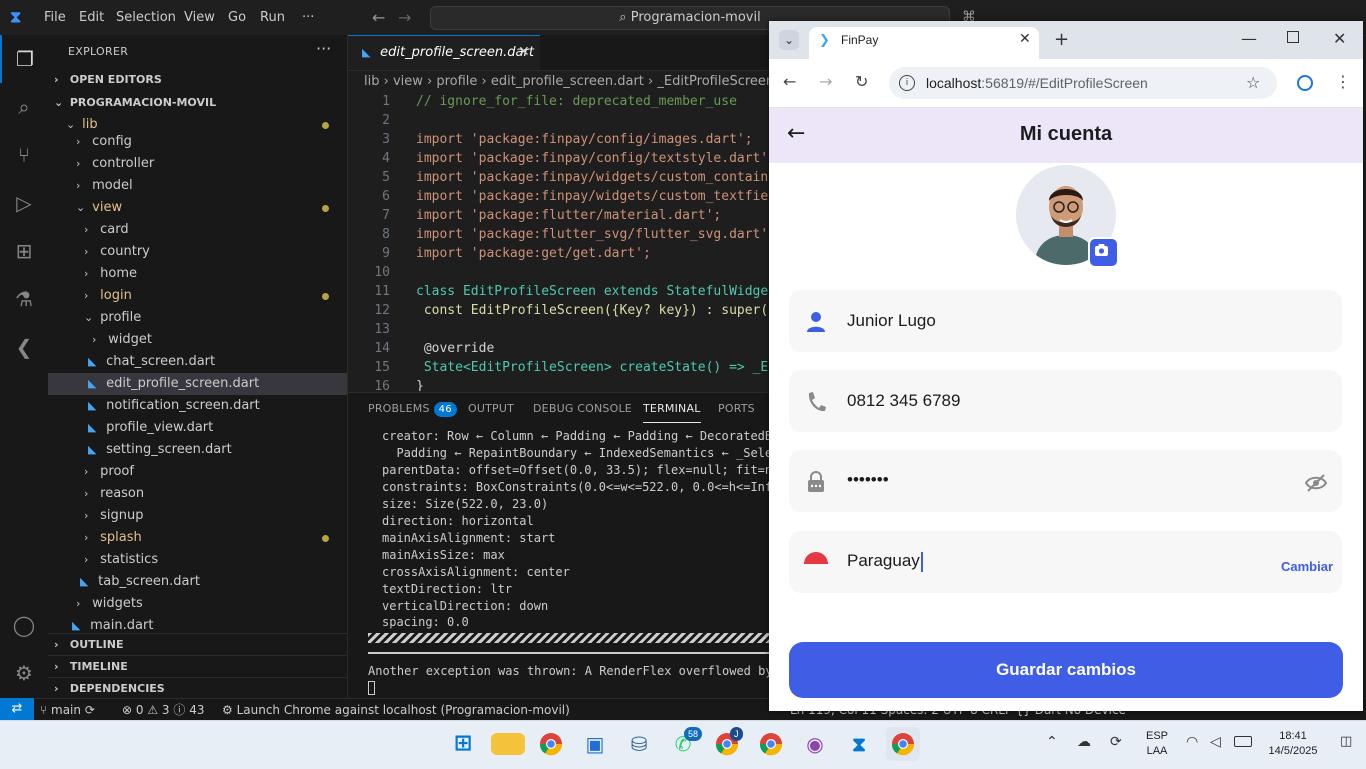 The height and width of the screenshot is (769, 1366). Describe the element at coordinates (197, 384) in the screenshot. I see `tree-file-edit-profile-screen: ◣ edit_profile_screen.dart` at that location.